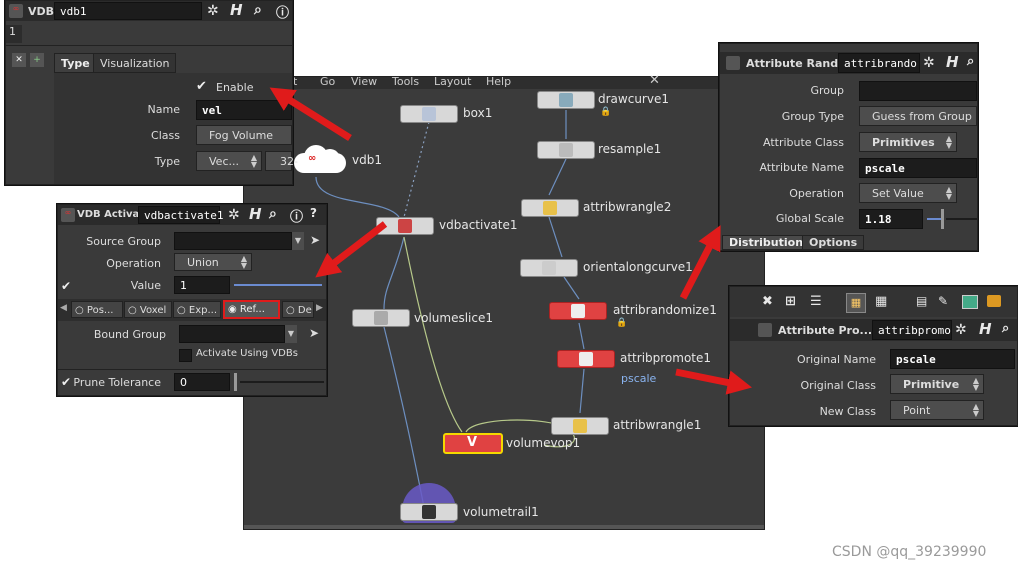 This screenshot has height=571, width=1018. I want to click on arrow-to-name-field, so click(310, 114).